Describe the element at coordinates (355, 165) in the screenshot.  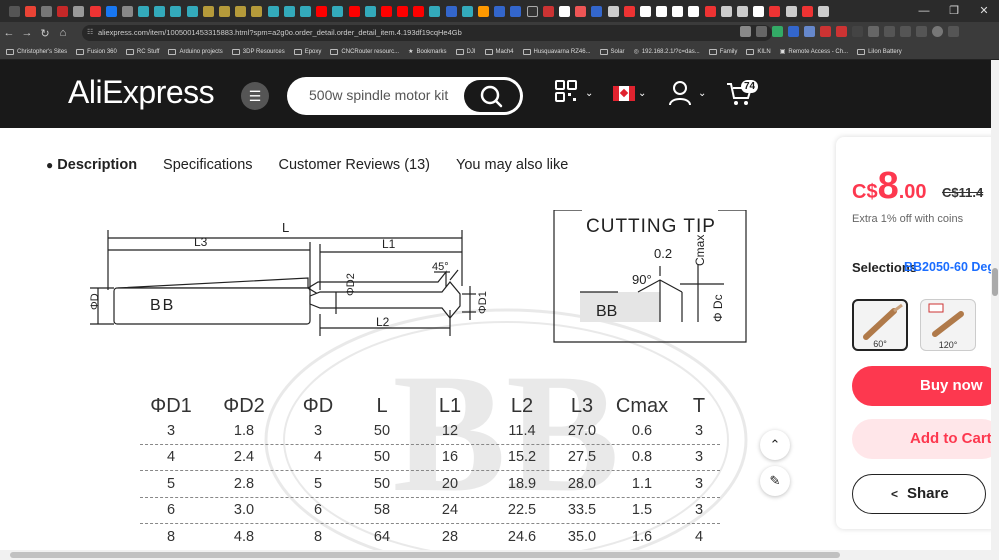
I see `tab-customer-reviews: Customer Reviews (13)` at that location.